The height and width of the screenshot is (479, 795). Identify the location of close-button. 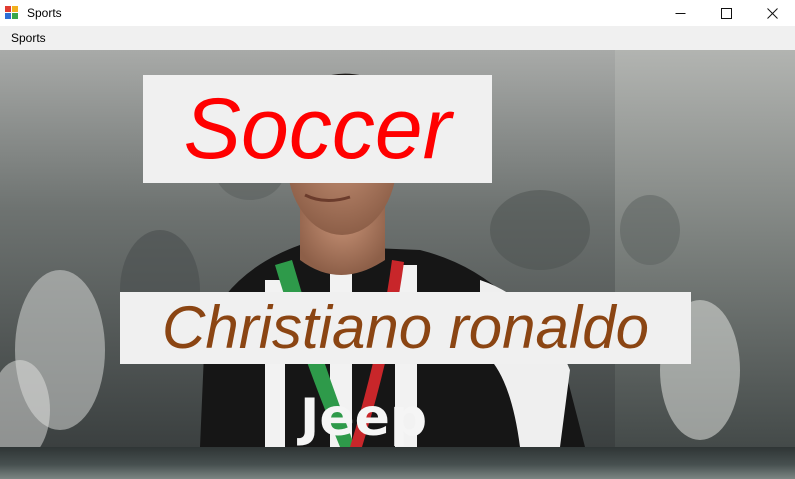
(772, 13).